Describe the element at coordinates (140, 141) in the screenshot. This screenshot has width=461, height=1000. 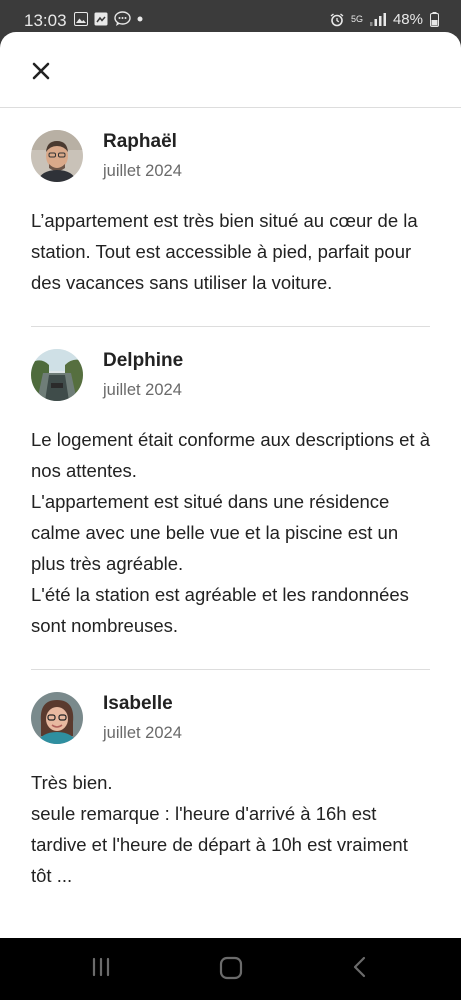
I see `reviewer-name: Raphaël` at that location.